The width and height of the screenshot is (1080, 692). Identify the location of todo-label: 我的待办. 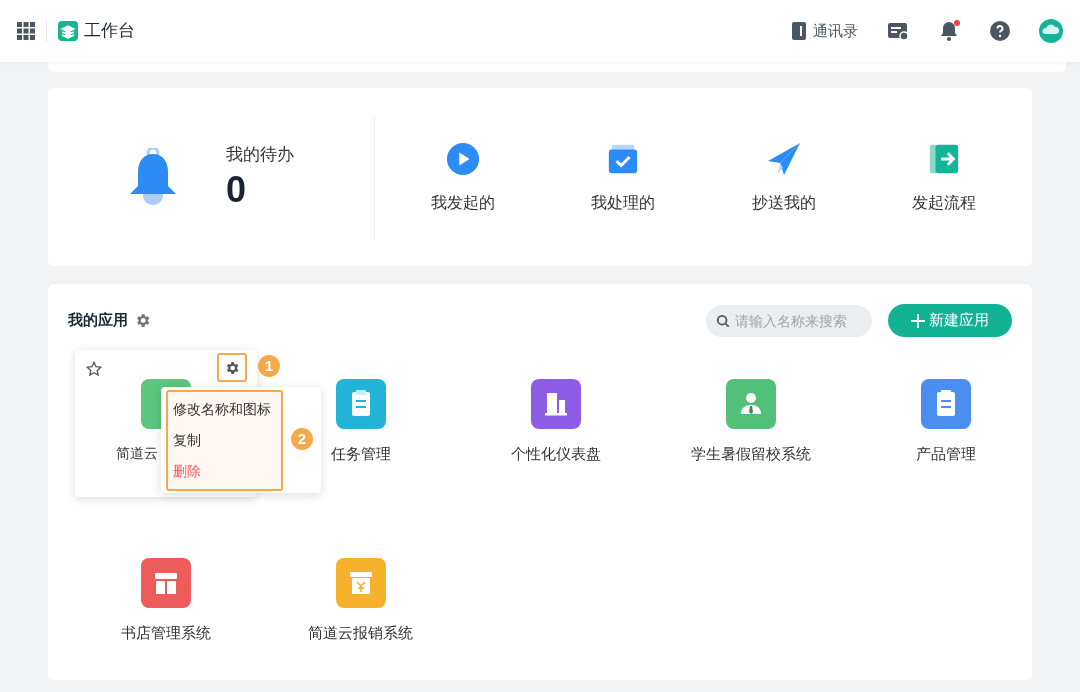
(260, 155).